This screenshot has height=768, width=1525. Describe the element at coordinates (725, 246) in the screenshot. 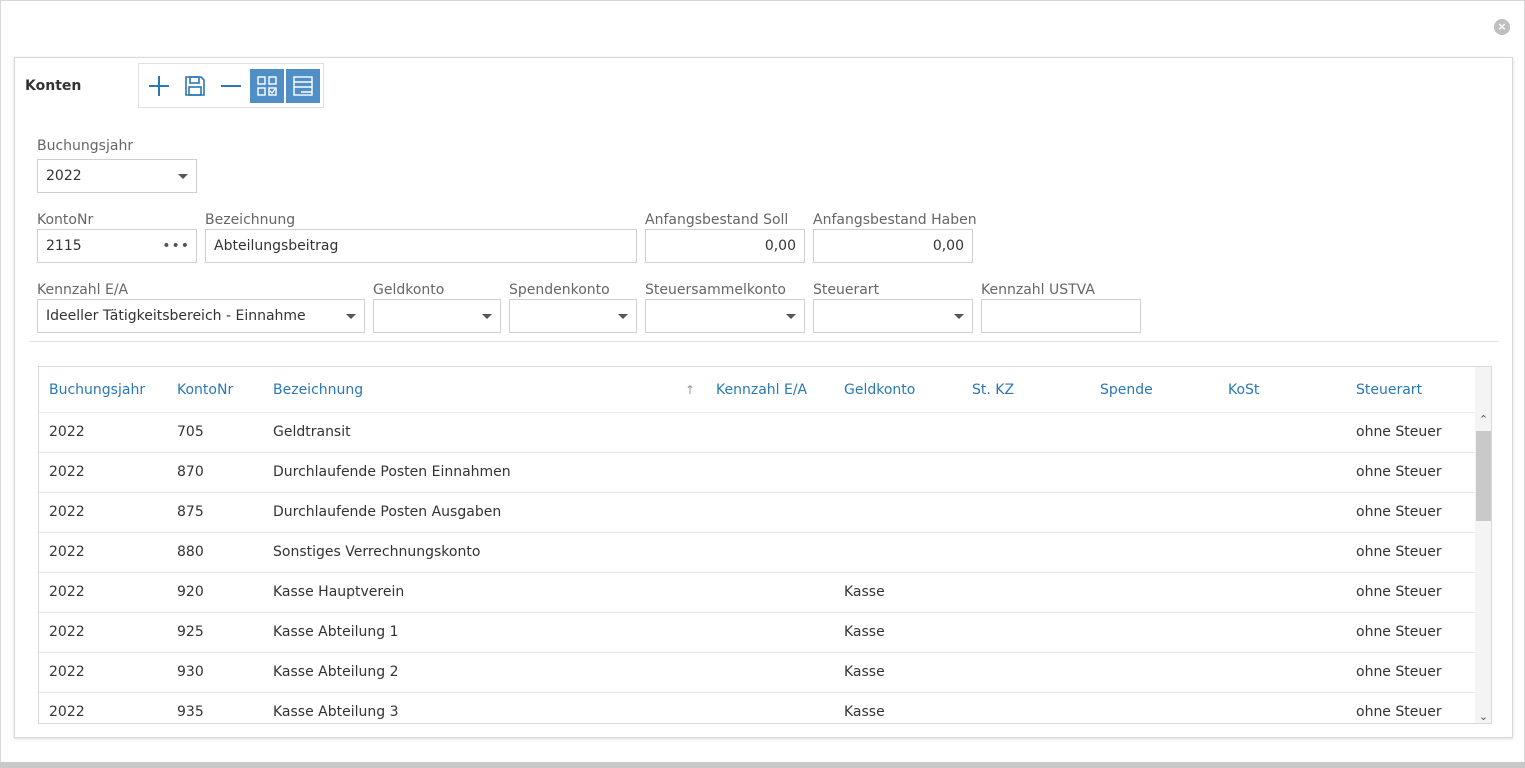

I see `anfangsbestand-soll-input: 0,00` at that location.